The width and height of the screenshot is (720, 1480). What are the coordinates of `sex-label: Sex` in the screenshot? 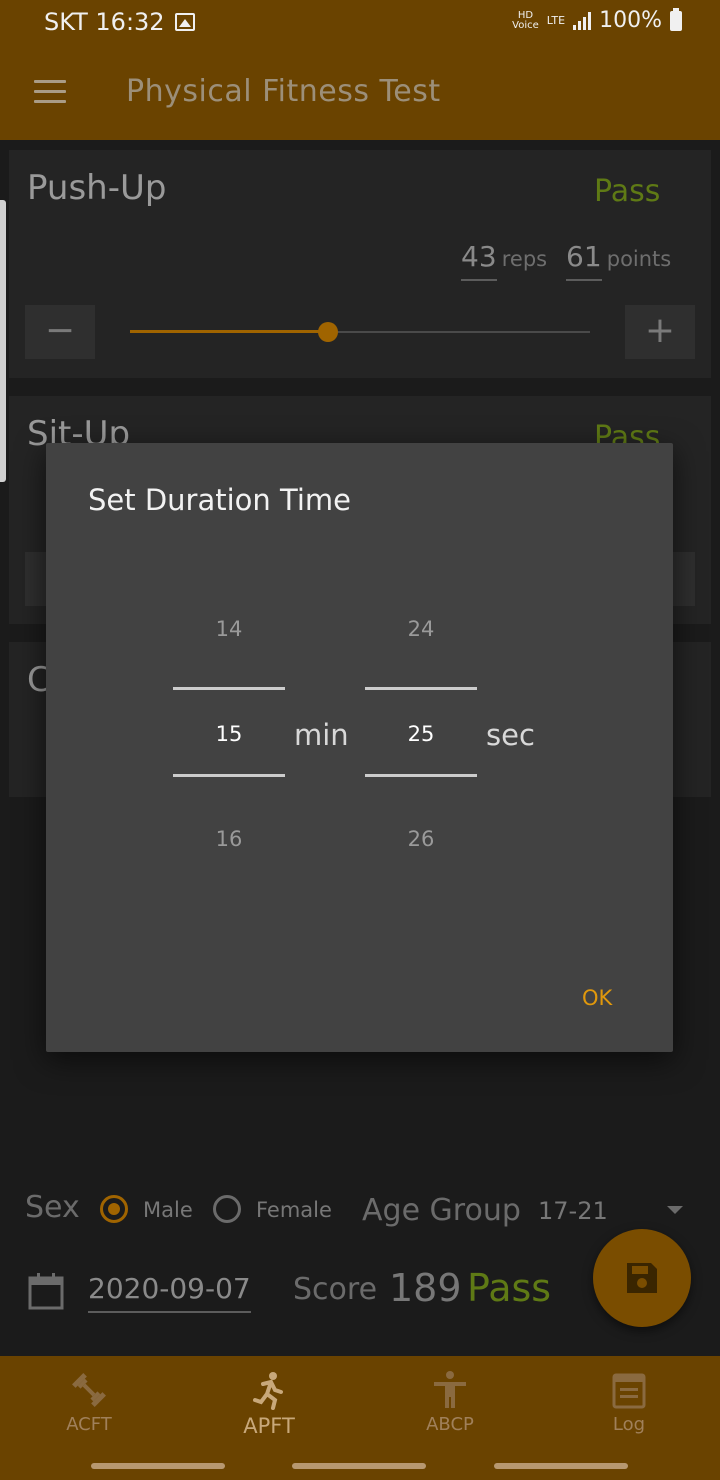 It's located at (52, 1207).